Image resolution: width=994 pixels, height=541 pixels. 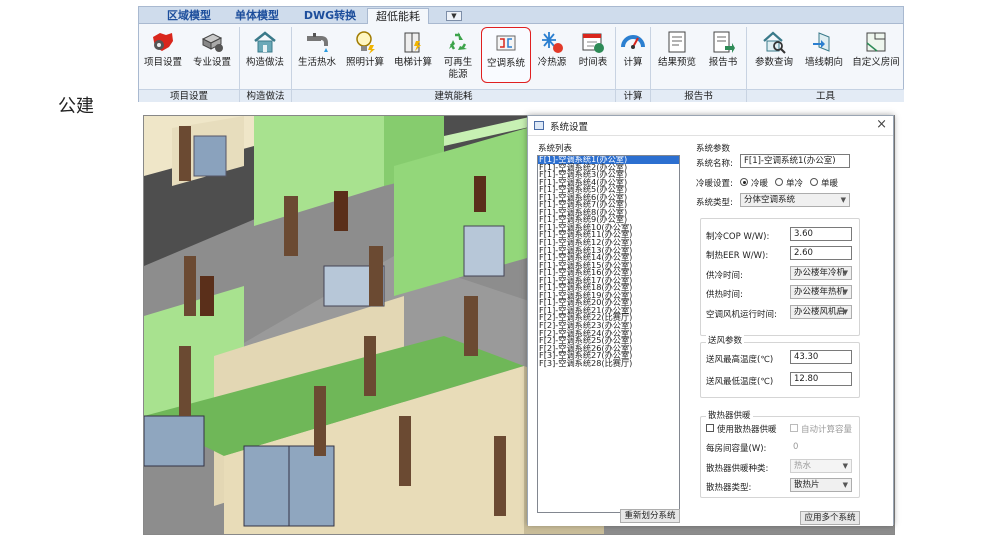 I want to click on group-report: 报告书, so click(x=698, y=95).